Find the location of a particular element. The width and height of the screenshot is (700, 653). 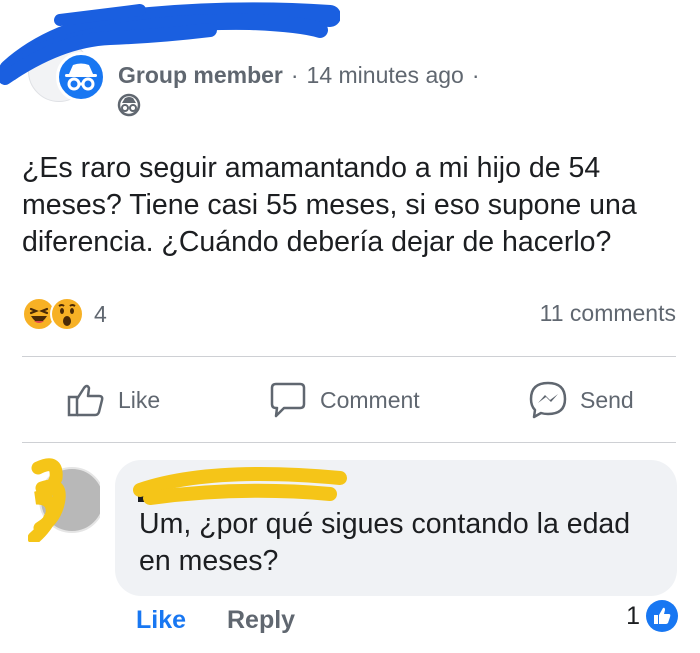

like-badge-icon is located at coordinates (662, 616).